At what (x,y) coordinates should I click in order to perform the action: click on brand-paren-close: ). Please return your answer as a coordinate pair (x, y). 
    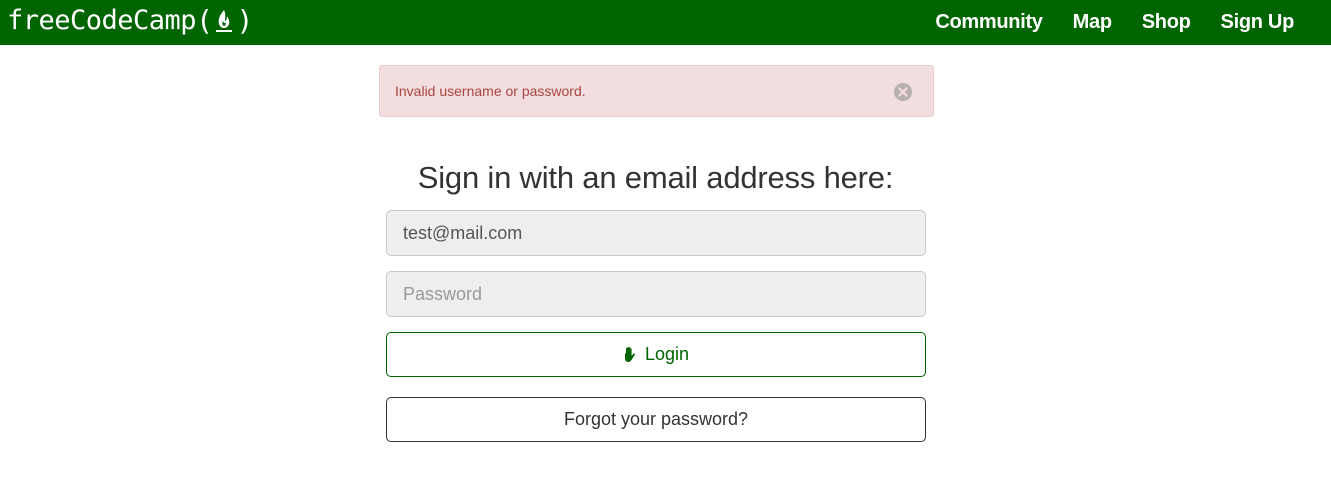
    Looking at the image, I should click on (244, 20).